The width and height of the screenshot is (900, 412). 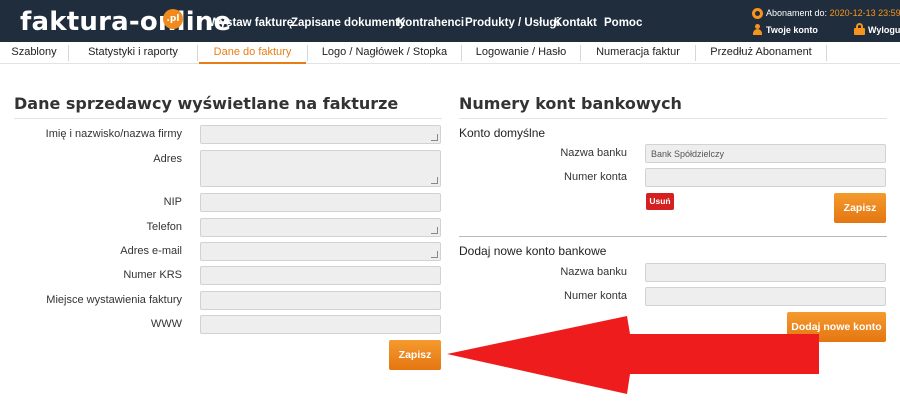 What do you see at coordinates (320, 202) in the screenshot?
I see `nip-field` at bounding box center [320, 202].